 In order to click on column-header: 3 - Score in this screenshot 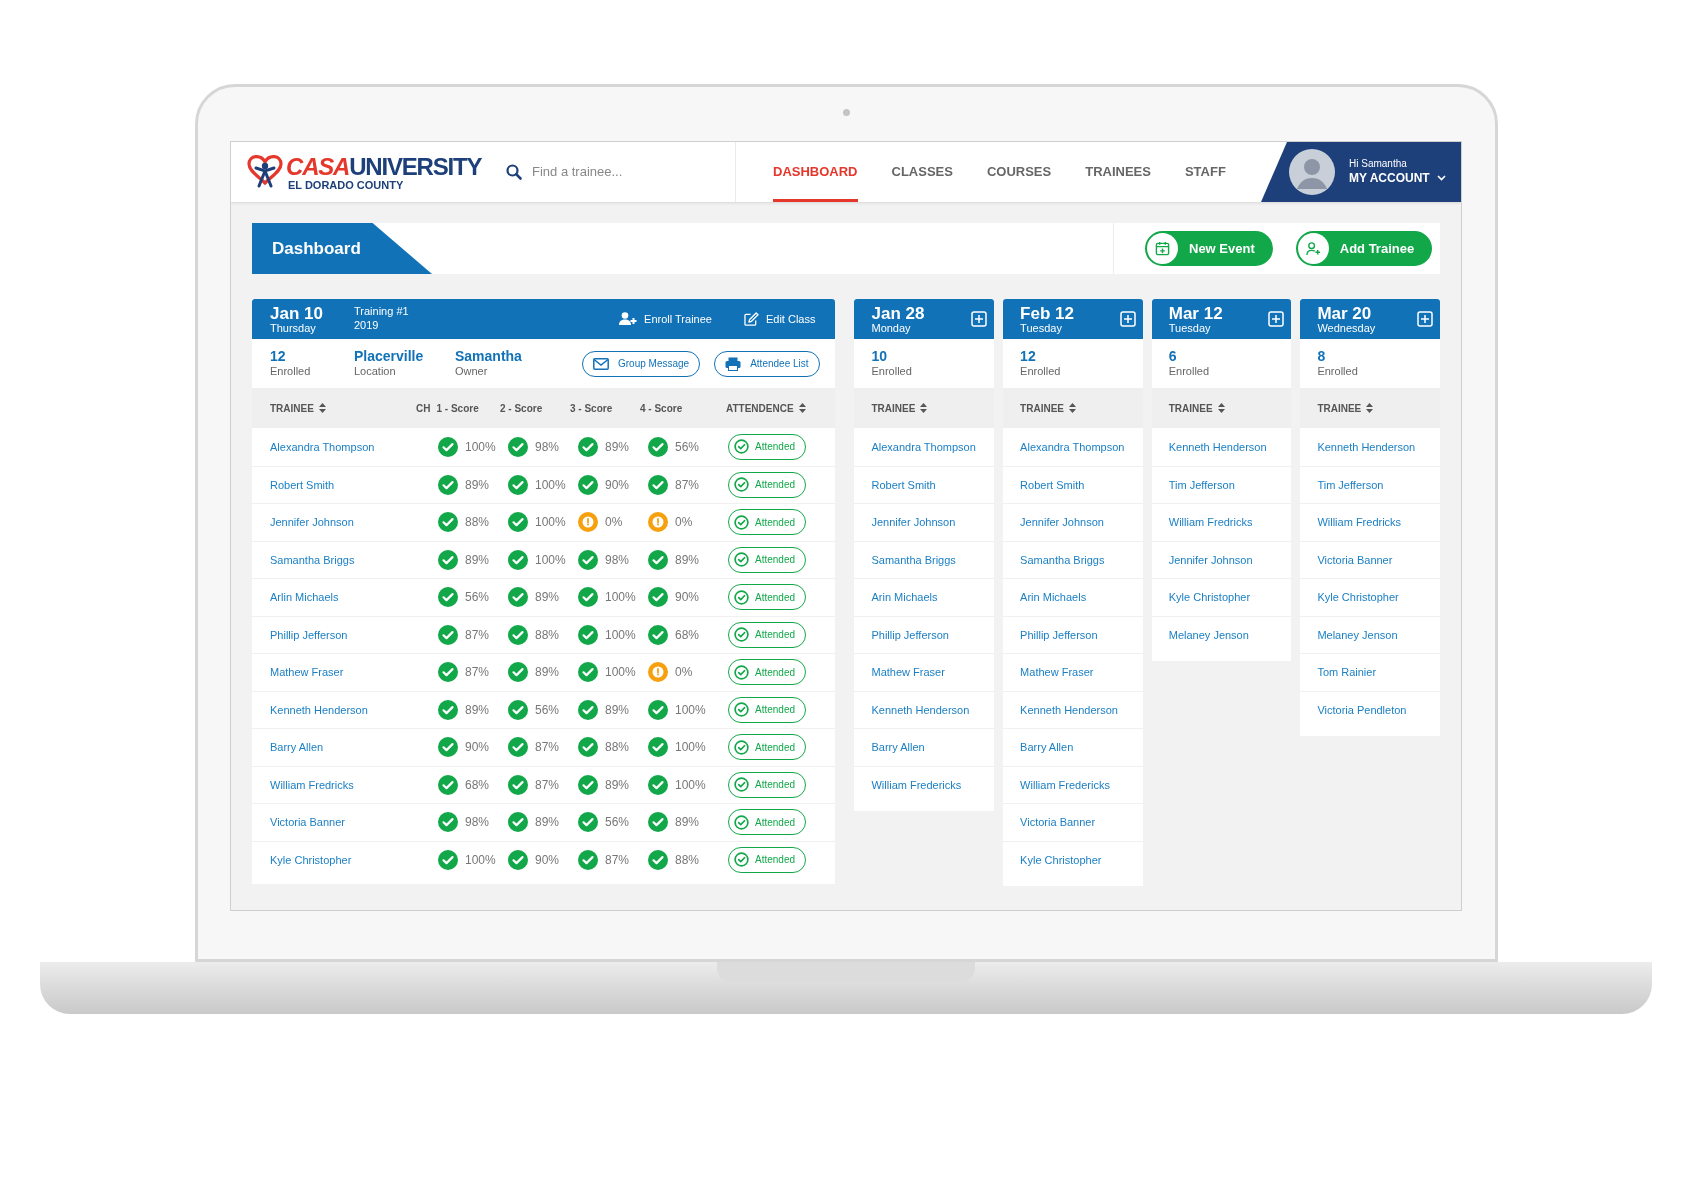, I will do `click(591, 408)`.